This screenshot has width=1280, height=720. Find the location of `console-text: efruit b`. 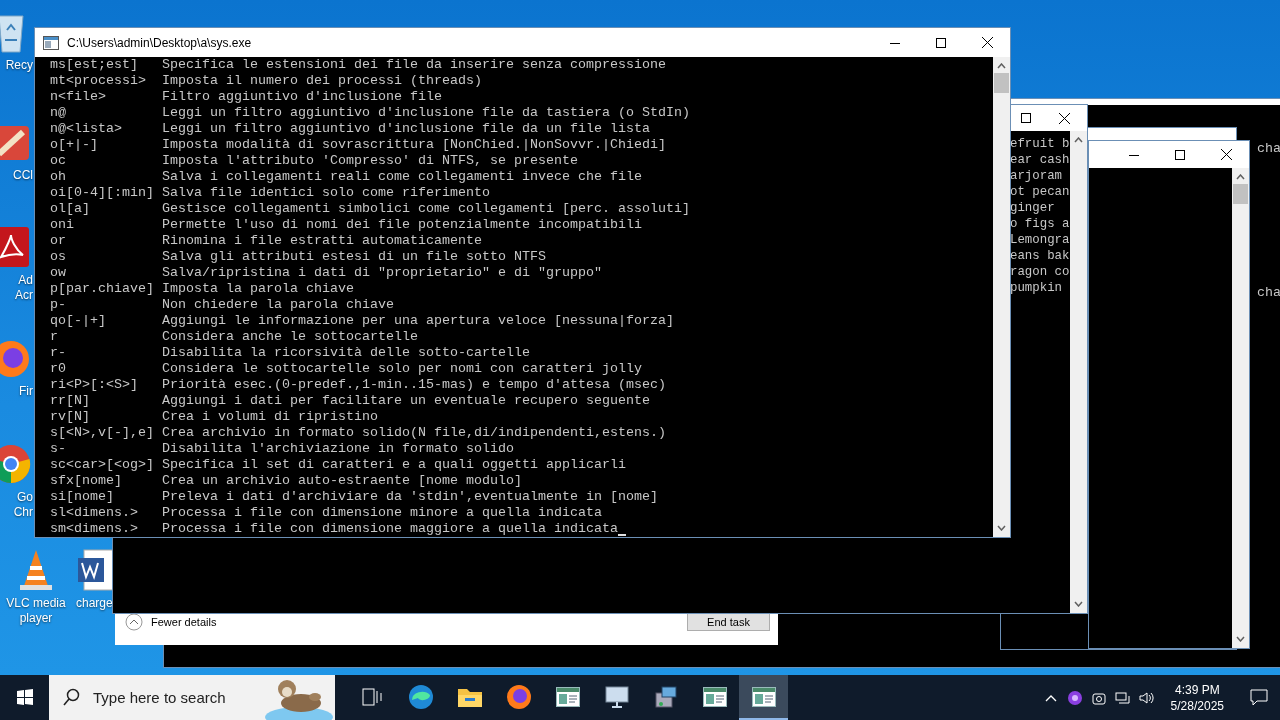

console-text: efruit b is located at coordinates (1040, 144).